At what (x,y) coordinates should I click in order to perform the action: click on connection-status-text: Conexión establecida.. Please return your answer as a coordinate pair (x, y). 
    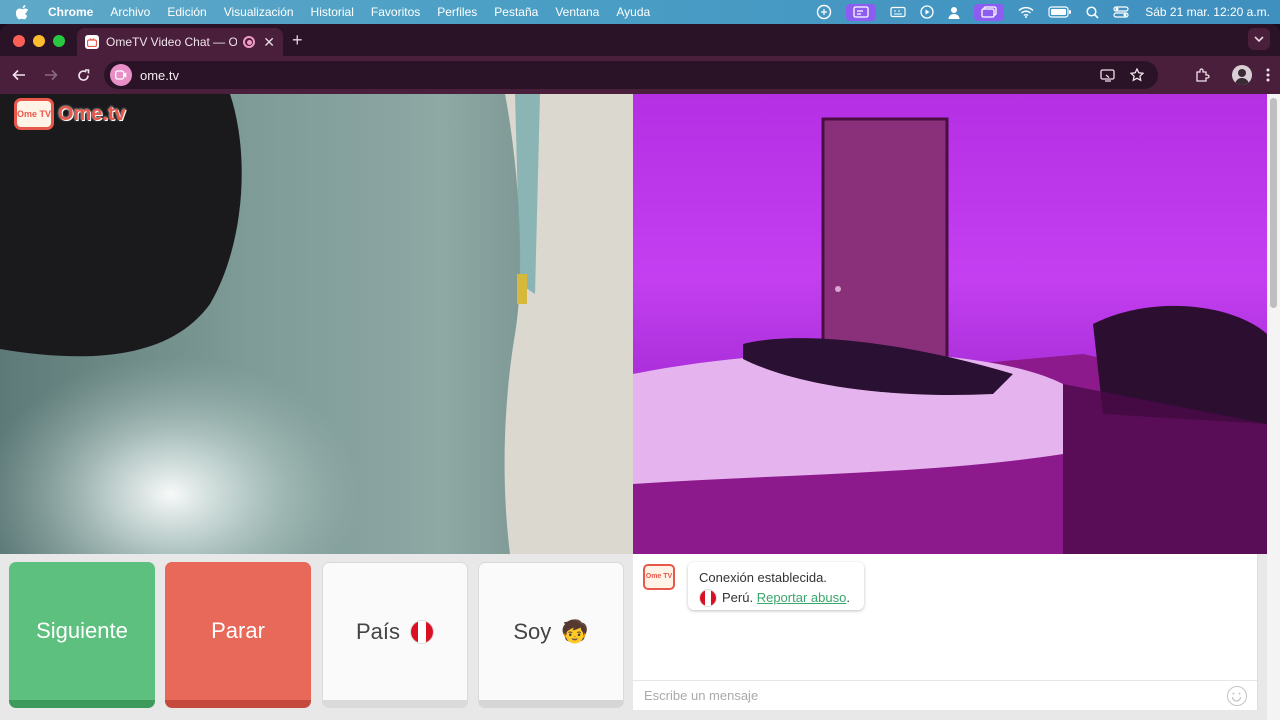
    Looking at the image, I should click on (763, 577).